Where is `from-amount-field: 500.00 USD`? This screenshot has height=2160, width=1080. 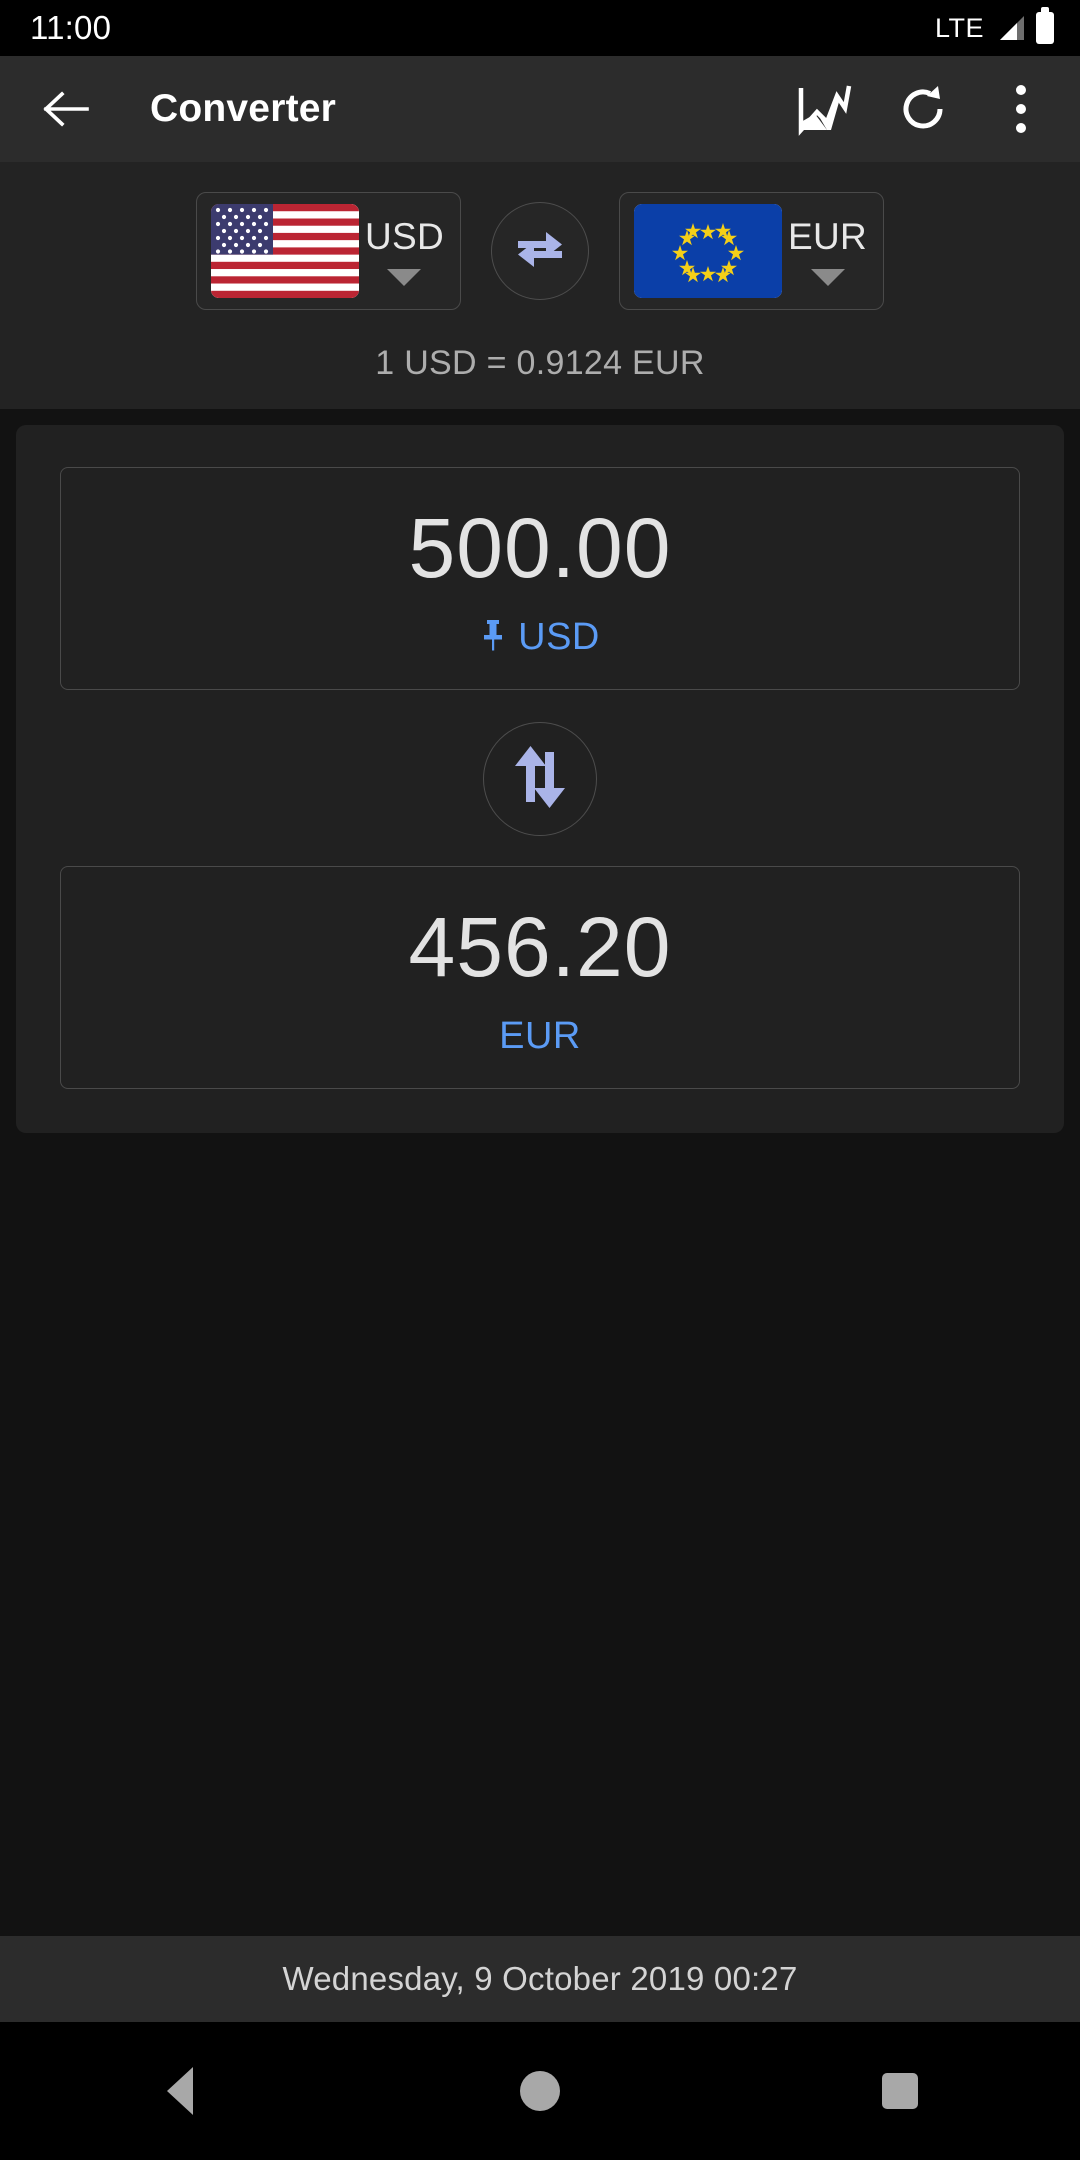 from-amount-field: 500.00 USD is located at coordinates (540, 578).